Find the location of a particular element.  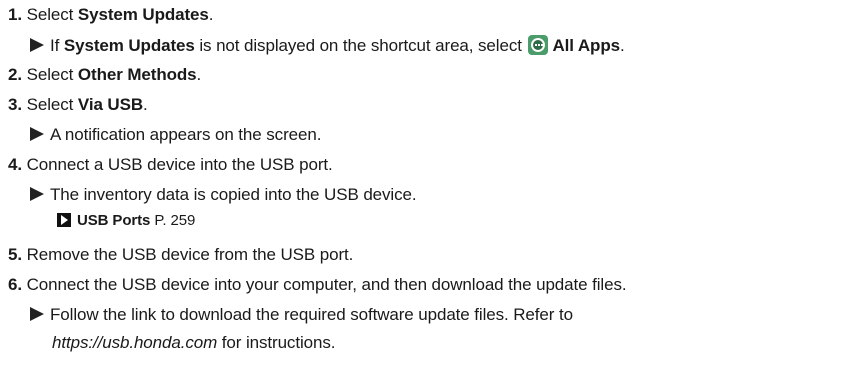

menu-item-name: All Apps is located at coordinates (586, 45).